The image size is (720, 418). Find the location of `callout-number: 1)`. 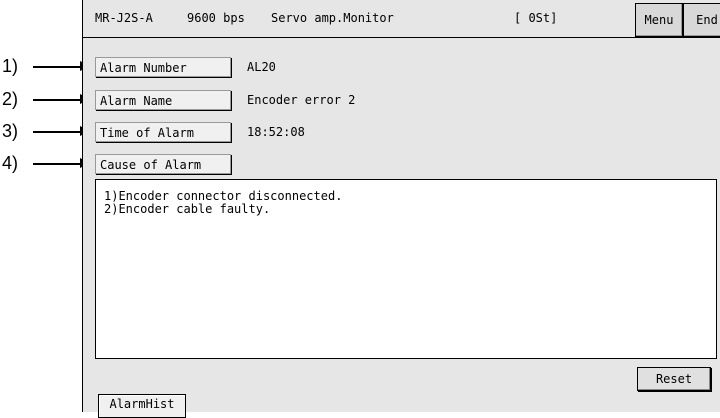

callout-number: 1) is located at coordinates (10, 66).